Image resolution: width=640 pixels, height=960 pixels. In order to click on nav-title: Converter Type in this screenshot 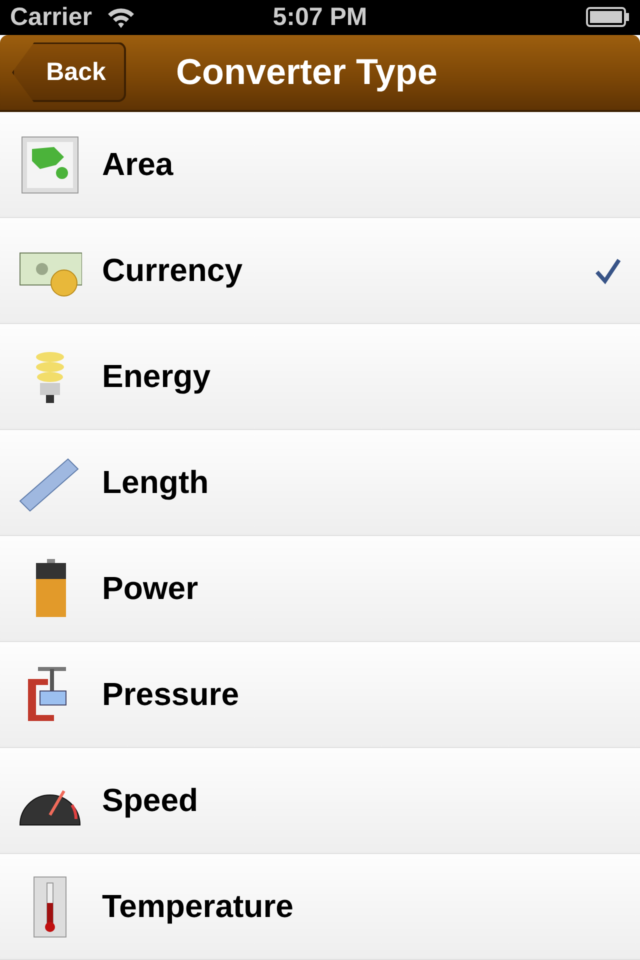, I will do `click(307, 72)`.